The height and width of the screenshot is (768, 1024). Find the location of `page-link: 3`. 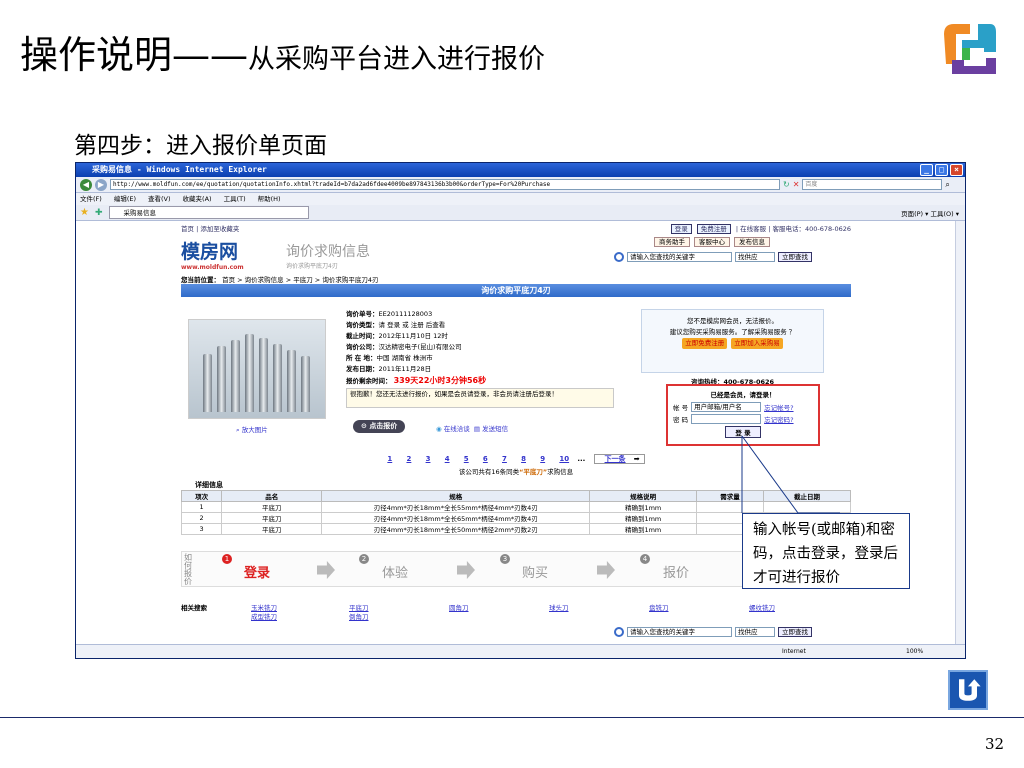

page-link: 3 is located at coordinates (428, 459).